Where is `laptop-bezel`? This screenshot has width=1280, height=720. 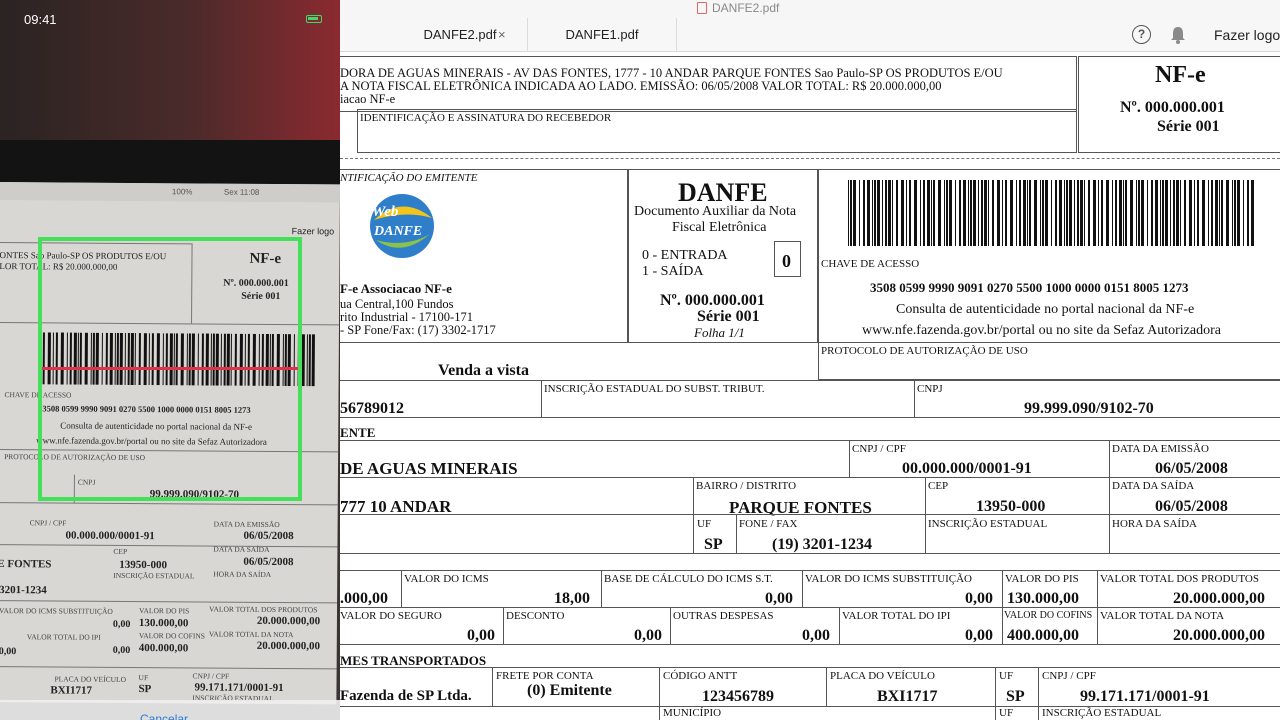 laptop-bezel is located at coordinates (170, 162).